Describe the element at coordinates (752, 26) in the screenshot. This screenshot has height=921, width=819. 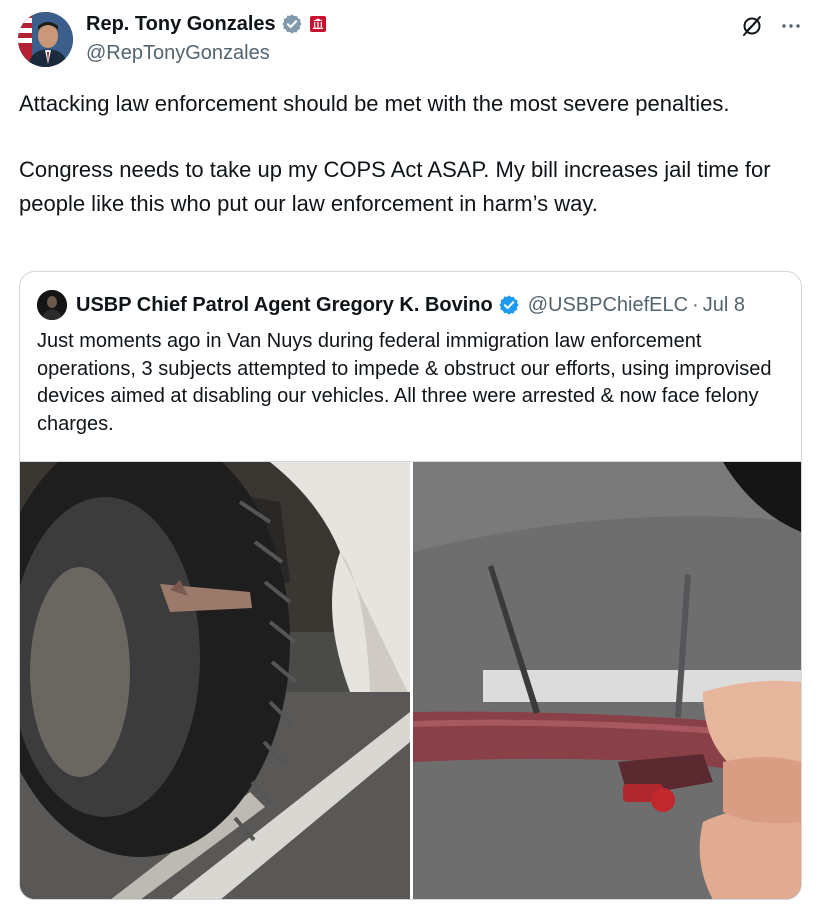
I see `grok-icon` at that location.